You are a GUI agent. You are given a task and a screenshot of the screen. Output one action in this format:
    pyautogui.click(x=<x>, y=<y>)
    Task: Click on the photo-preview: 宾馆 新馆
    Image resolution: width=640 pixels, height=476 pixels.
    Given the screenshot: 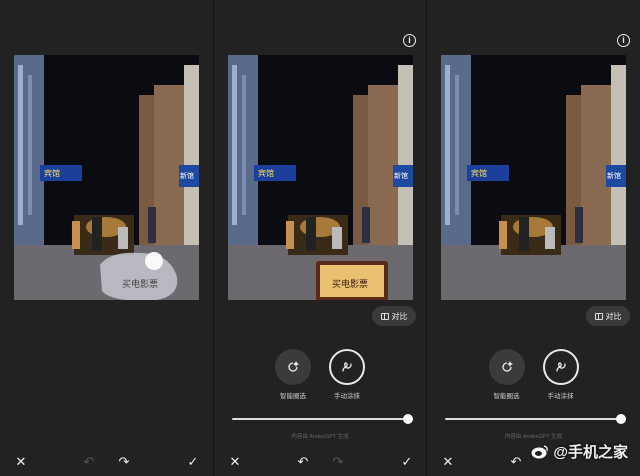 What is the action you would take?
    pyautogui.click(x=533, y=177)
    